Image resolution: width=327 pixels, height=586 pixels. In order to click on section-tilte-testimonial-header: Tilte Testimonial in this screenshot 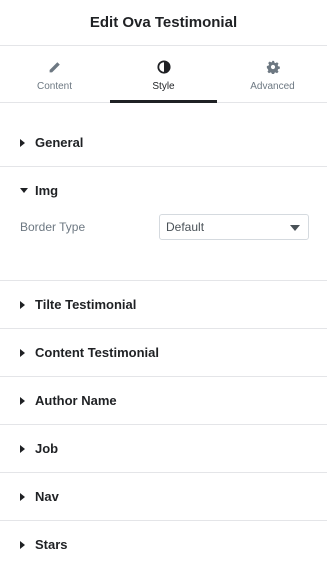, I will do `click(163, 304)`.